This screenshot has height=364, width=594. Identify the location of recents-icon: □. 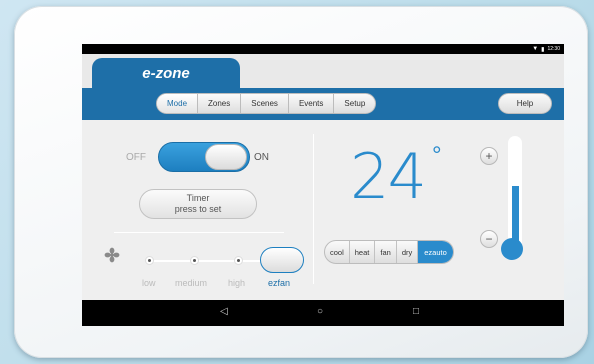
(416, 311).